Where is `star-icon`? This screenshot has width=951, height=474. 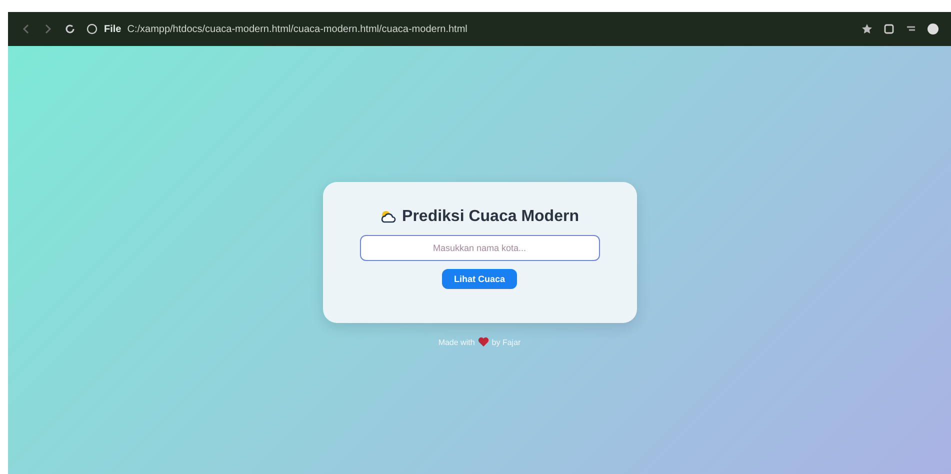 star-icon is located at coordinates (867, 29).